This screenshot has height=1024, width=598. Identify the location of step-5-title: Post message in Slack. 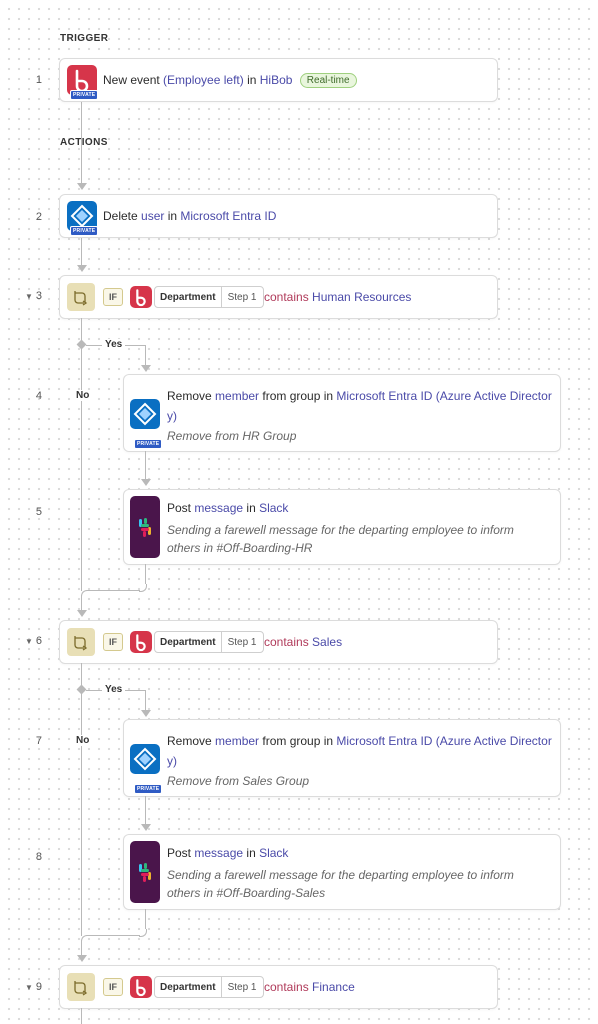
(228, 508).